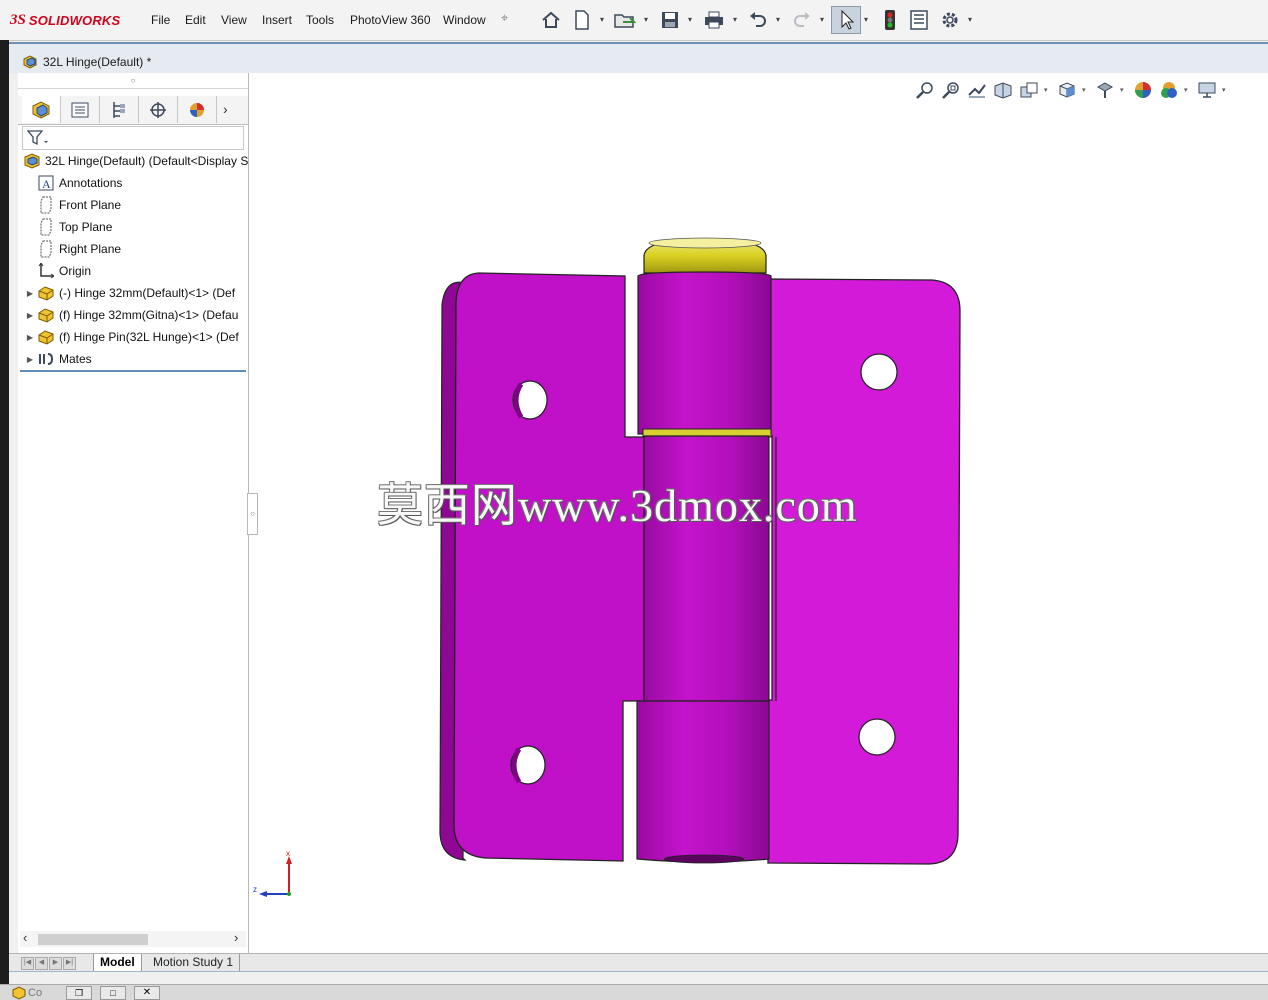 Image resolution: width=1268 pixels, height=1000 pixels. Describe the element at coordinates (46, 359) in the screenshot. I see `mates-icon` at that location.